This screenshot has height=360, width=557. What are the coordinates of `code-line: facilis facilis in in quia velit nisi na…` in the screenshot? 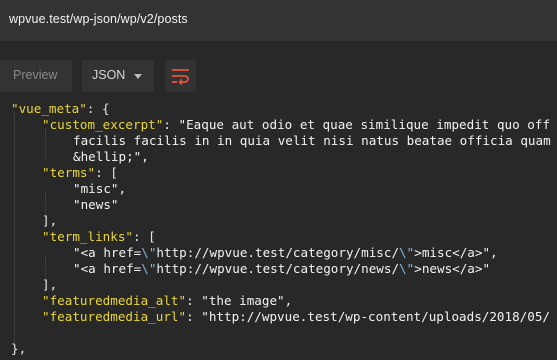 It's located at (312, 141).